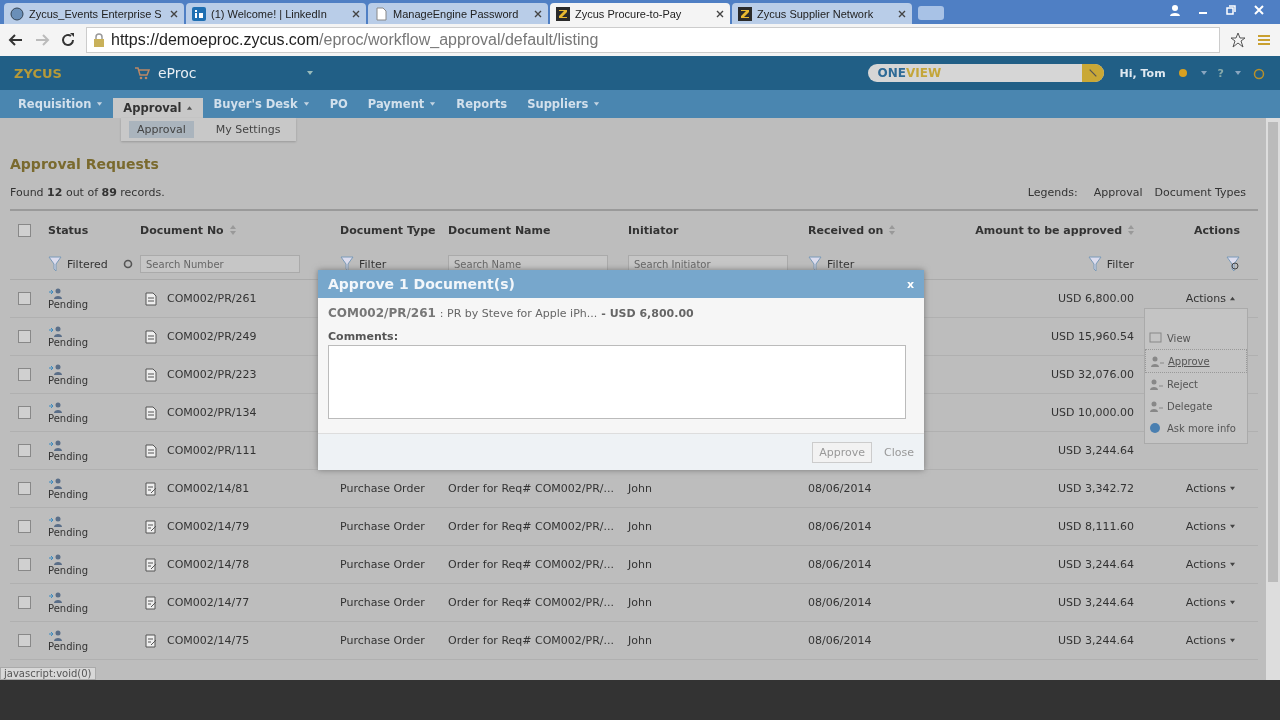 This screenshot has width=1280, height=720. What do you see at coordinates (1156, 428) in the screenshot?
I see `globe-icon` at bounding box center [1156, 428].